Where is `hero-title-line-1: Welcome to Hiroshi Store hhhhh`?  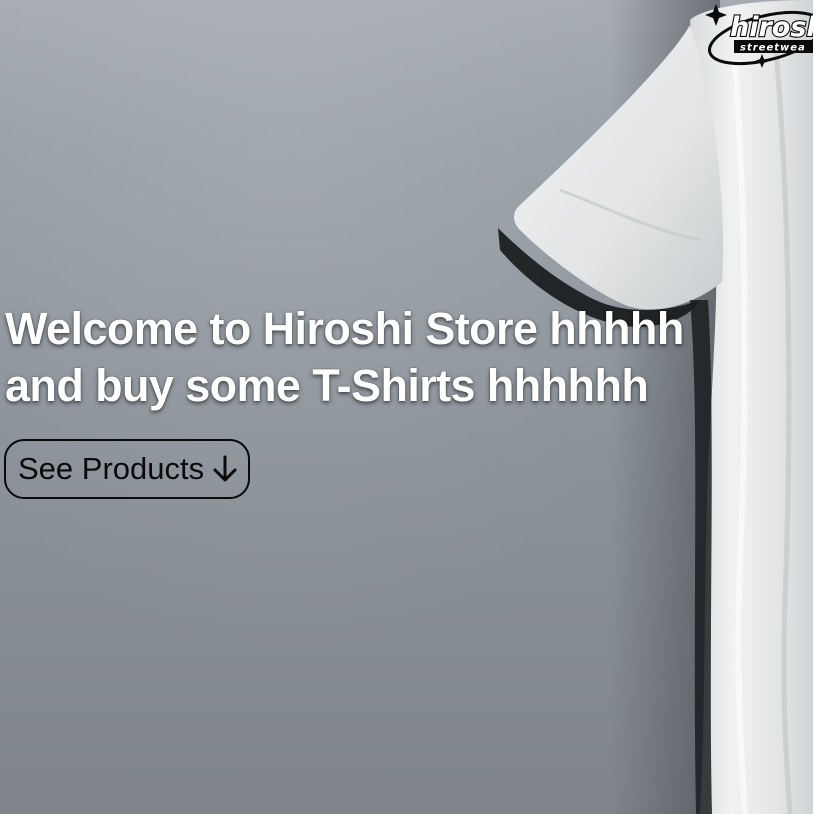 hero-title-line-1: Welcome to Hiroshi Store hhhhh is located at coordinates (344, 328).